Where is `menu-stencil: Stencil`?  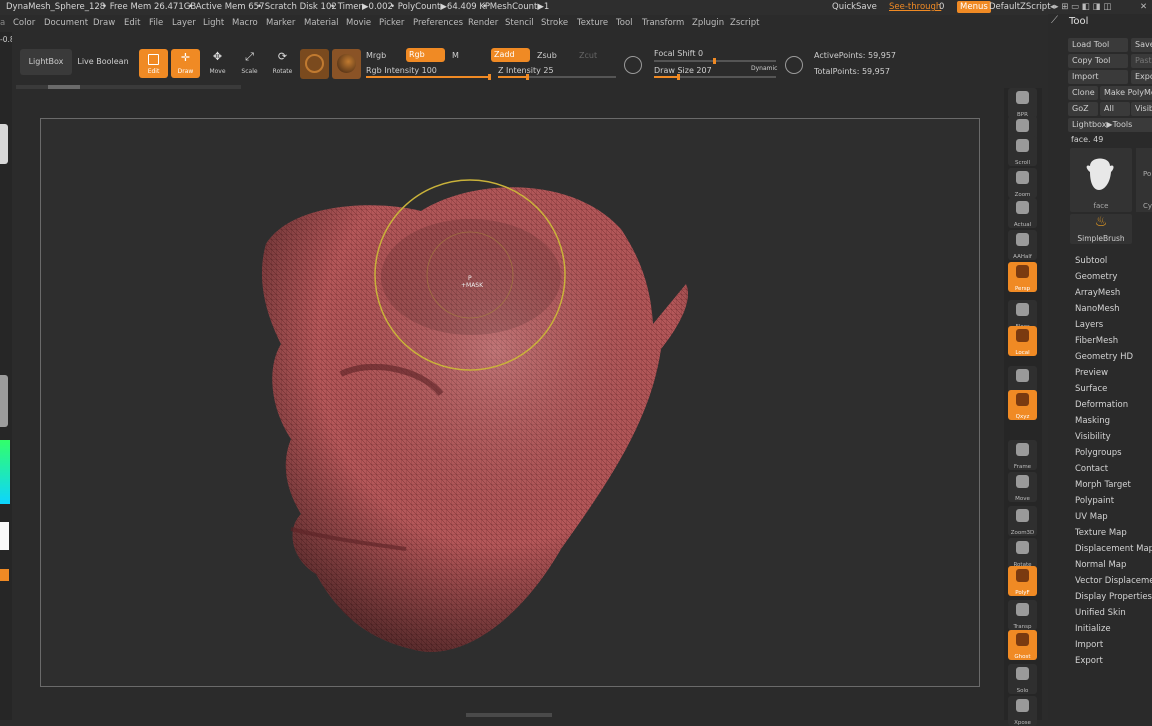 menu-stencil: Stencil is located at coordinates (519, 23).